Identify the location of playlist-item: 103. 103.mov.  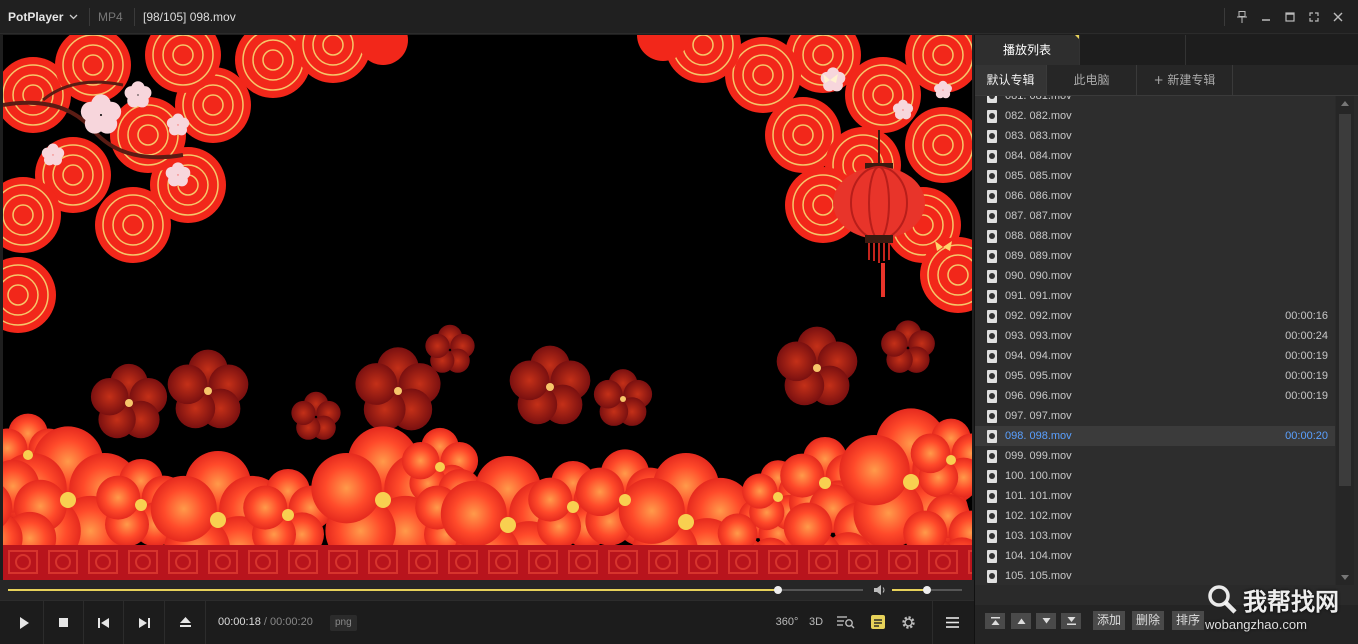
(1155, 536).